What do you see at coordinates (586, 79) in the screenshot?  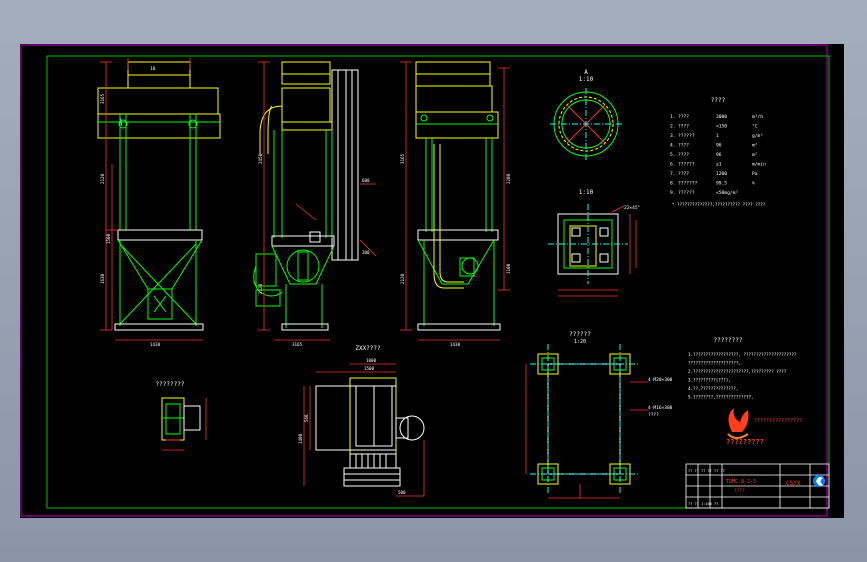 I see `section-a-ratio: 1:10` at bounding box center [586, 79].